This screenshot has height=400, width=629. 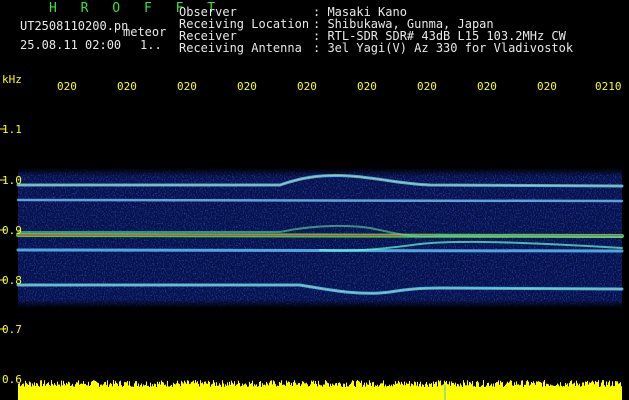 I want to click on datetime: 25.08.11 02:00, so click(x=71, y=45).